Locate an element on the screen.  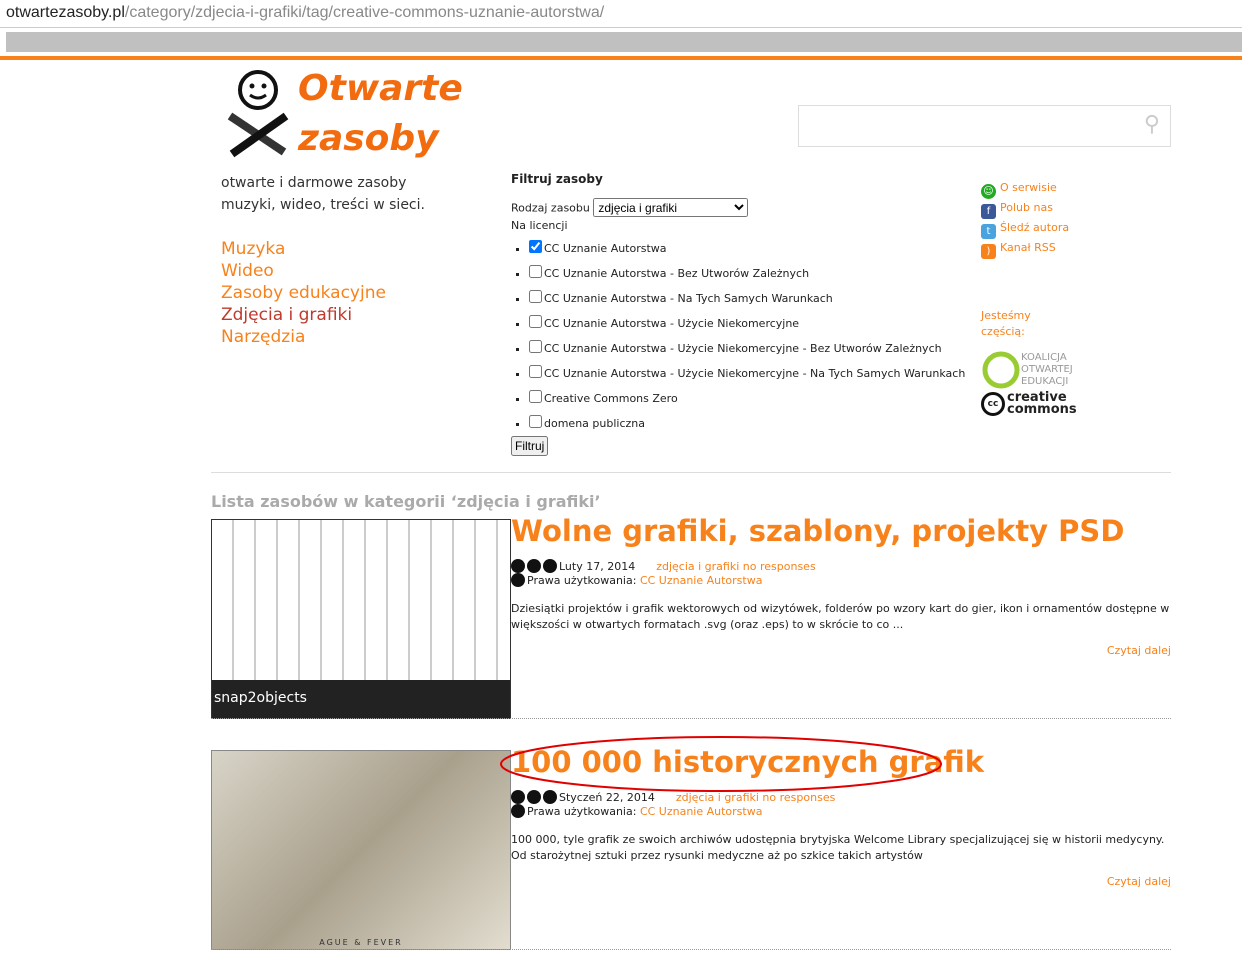
highlight-ellipse is located at coordinates (721, 764).